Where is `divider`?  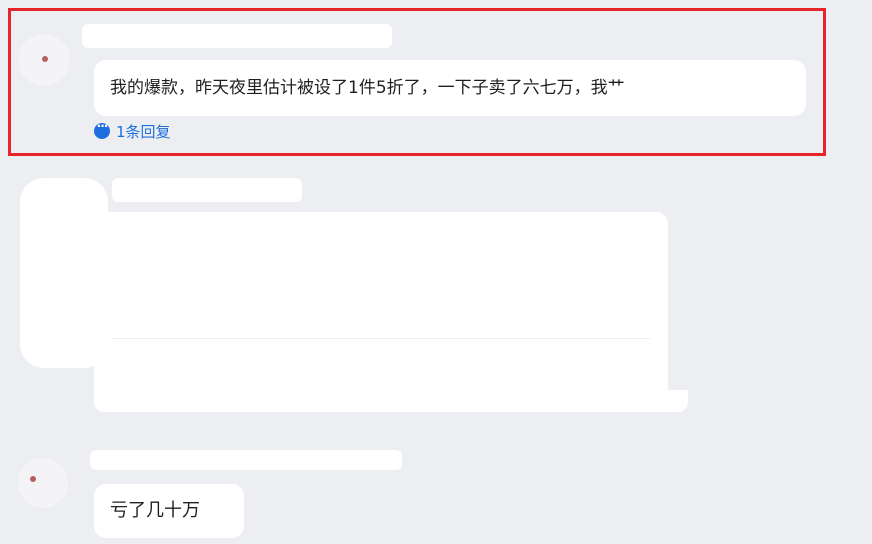 divider is located at coordinates (381, 338).